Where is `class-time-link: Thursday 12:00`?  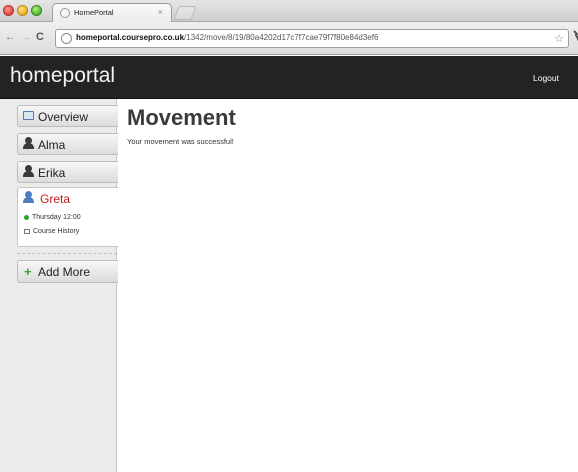 class-time-link: Thursday 12:00 is located at coordinates (52, 217).